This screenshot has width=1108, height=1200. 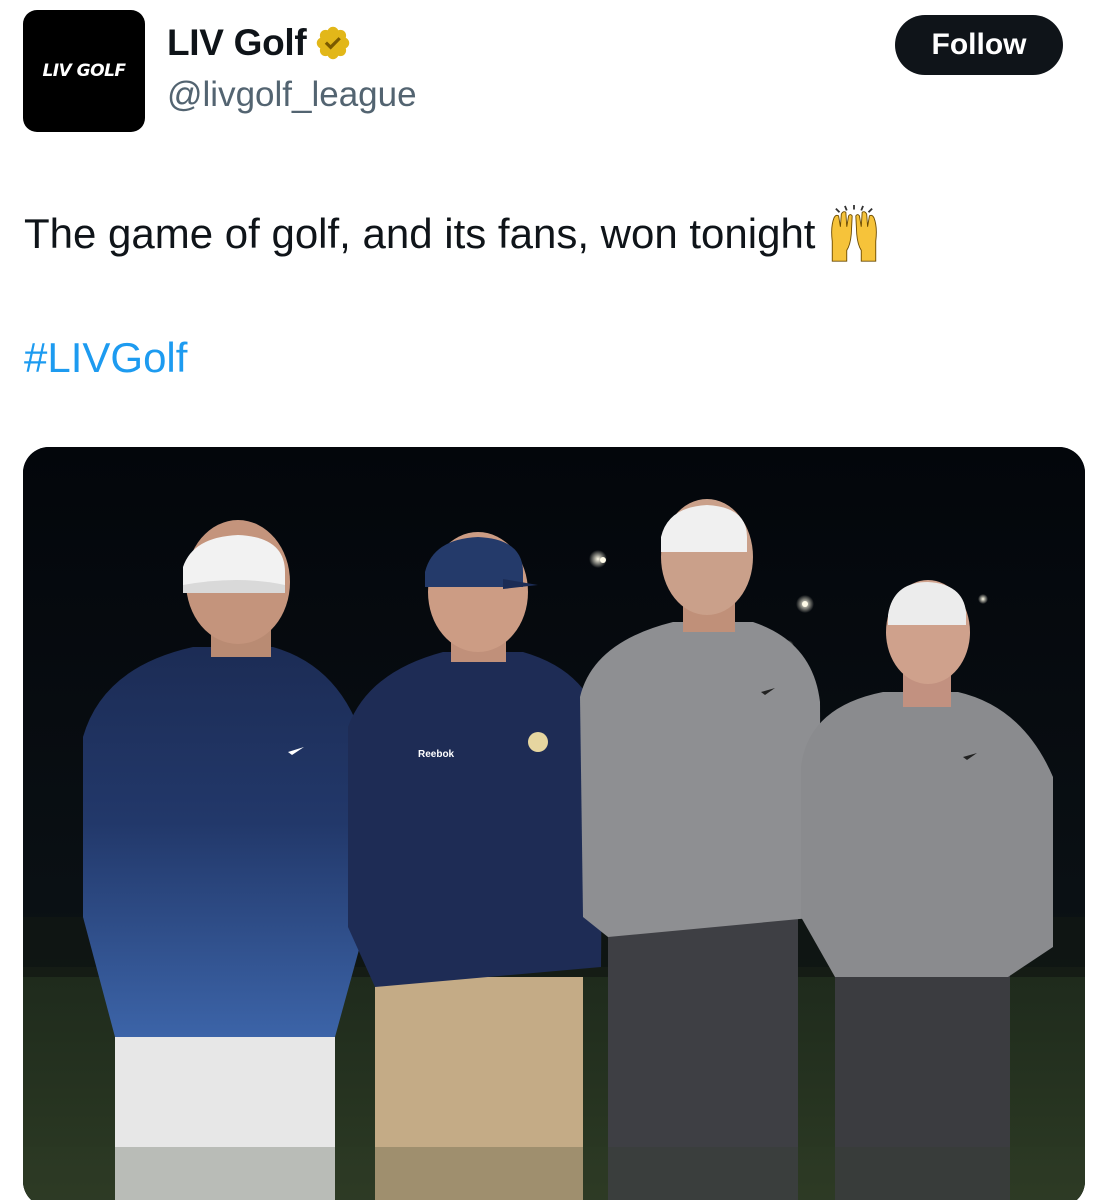 I want to click on verified-badge-icon, so click(x=333, y=43).